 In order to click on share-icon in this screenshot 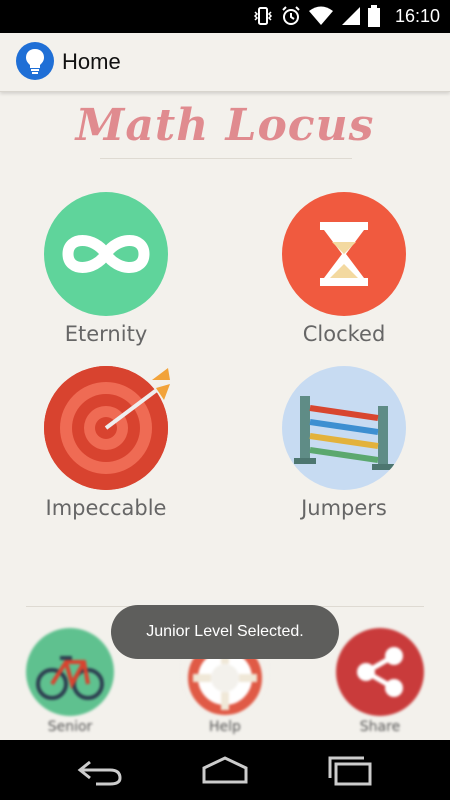, I will do `click(380, 672)`.